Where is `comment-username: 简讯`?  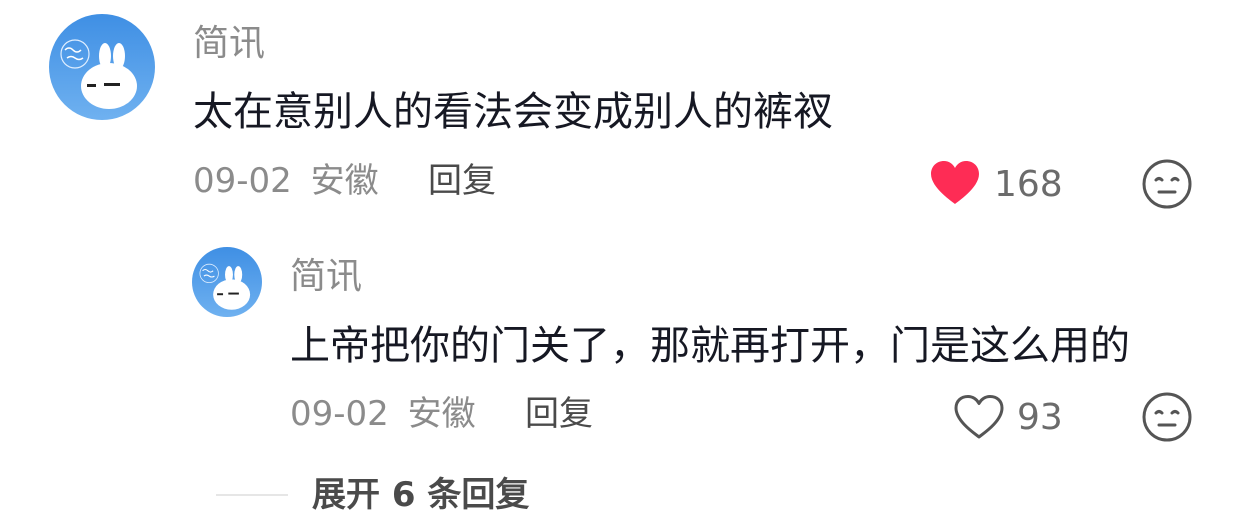 comment-username: 简讯 is located at coordinates (229, 44).